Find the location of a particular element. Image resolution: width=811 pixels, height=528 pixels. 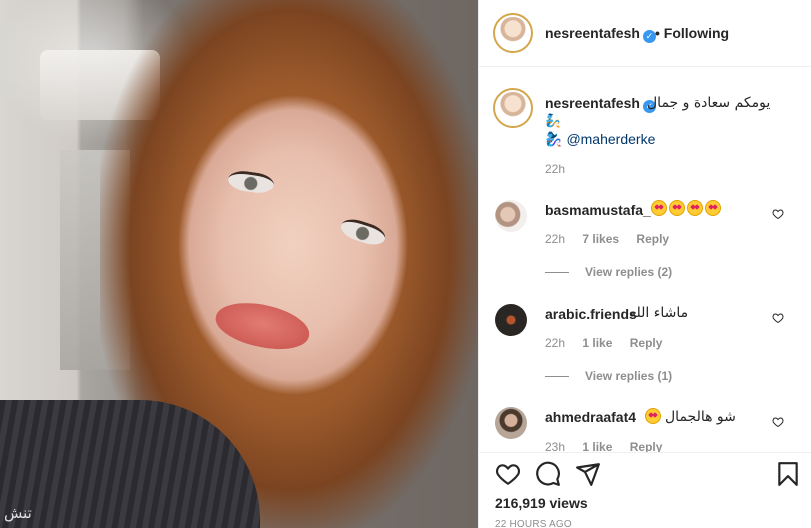

image-watermark: تنش is located at coordinates (18, 513).